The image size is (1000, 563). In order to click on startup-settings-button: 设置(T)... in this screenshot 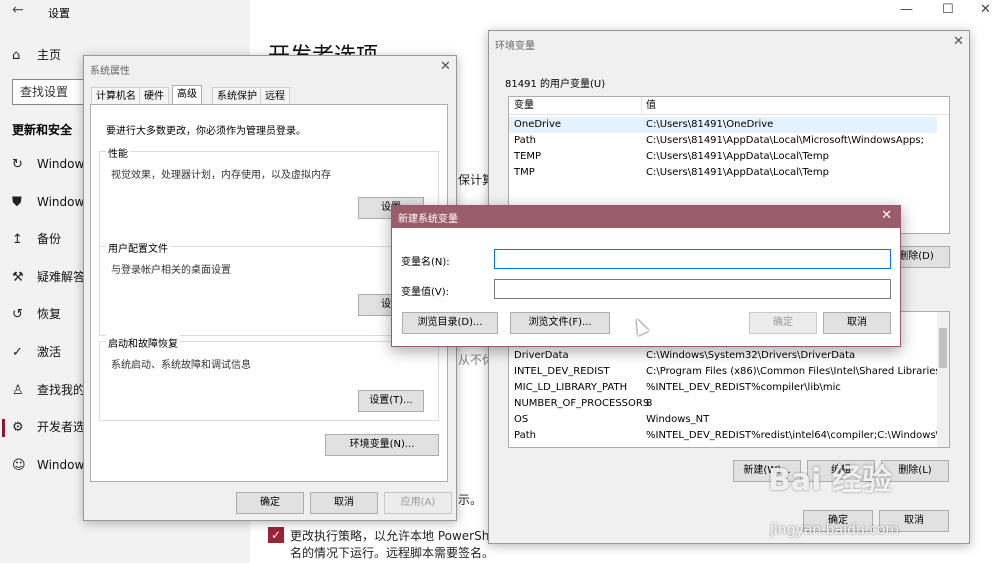, I will do `click(391, 401)`.